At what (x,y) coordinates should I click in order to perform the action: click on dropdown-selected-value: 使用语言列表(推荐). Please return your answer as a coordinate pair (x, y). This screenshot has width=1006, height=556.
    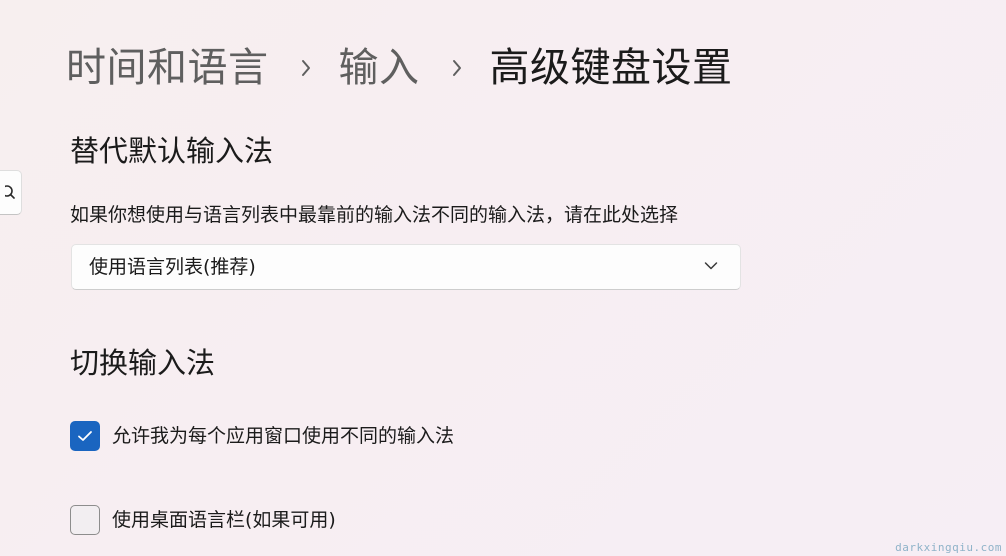
    Looking at the image, I should click on (172, 267).